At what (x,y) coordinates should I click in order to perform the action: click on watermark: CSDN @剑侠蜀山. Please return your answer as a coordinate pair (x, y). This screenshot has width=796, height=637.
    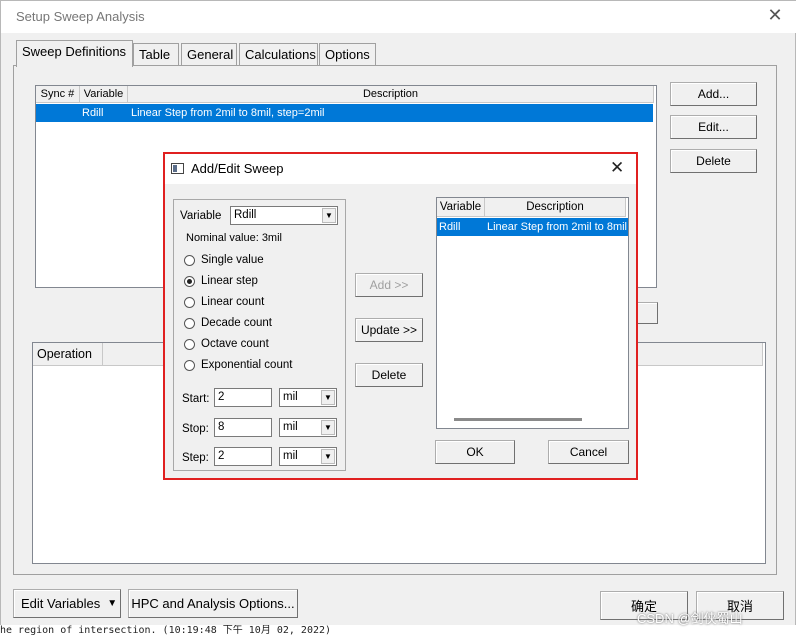
    Looking at the image, I should click on (690, 618).